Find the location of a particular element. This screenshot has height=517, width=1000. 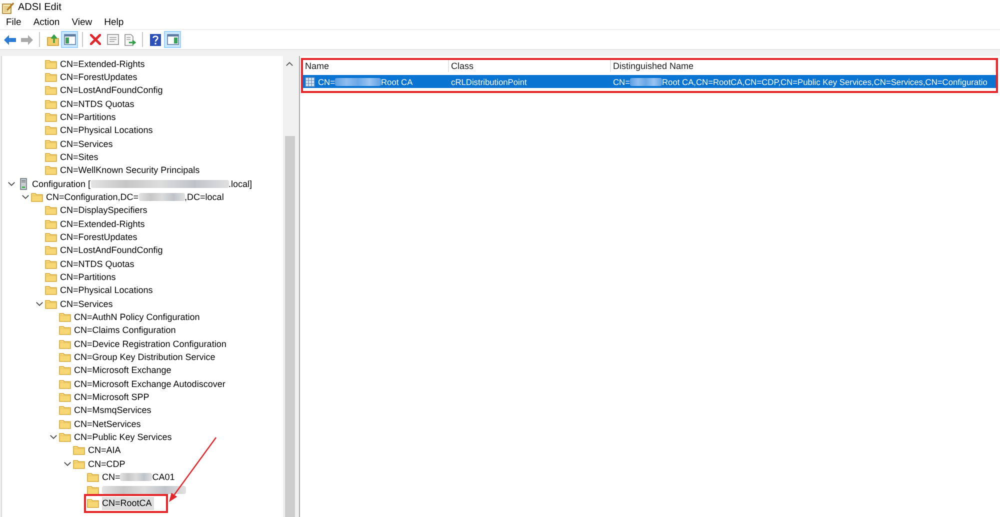

tree-item: CN=Microsoft Exchange Autodiscover is located at coordinates (151, 383).